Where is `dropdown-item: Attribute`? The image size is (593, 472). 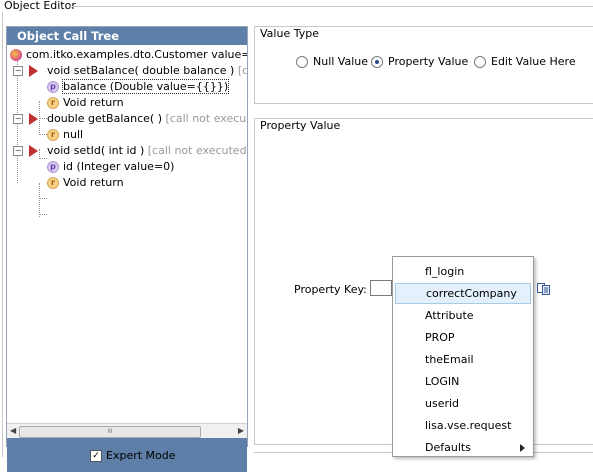
dropdown-item: Attribute is located at coordinates (463, 315).